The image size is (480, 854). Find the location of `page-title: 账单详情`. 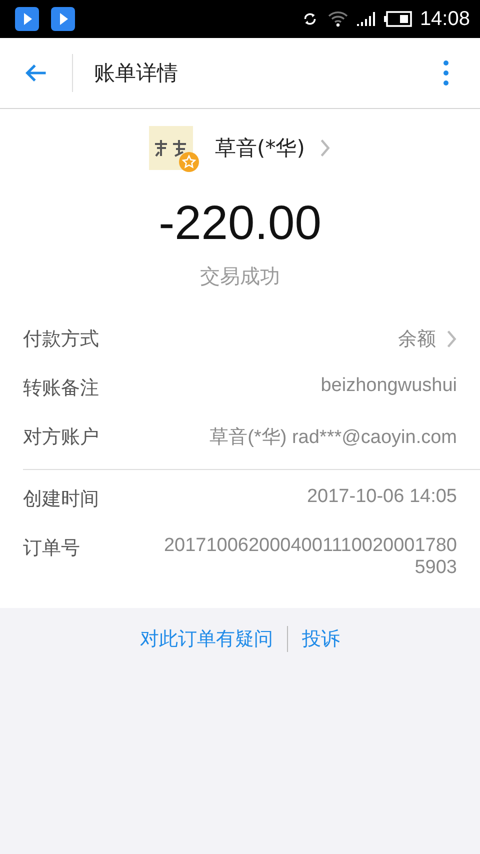

page-title: 账单详情 is located at coordinates (136, 73).